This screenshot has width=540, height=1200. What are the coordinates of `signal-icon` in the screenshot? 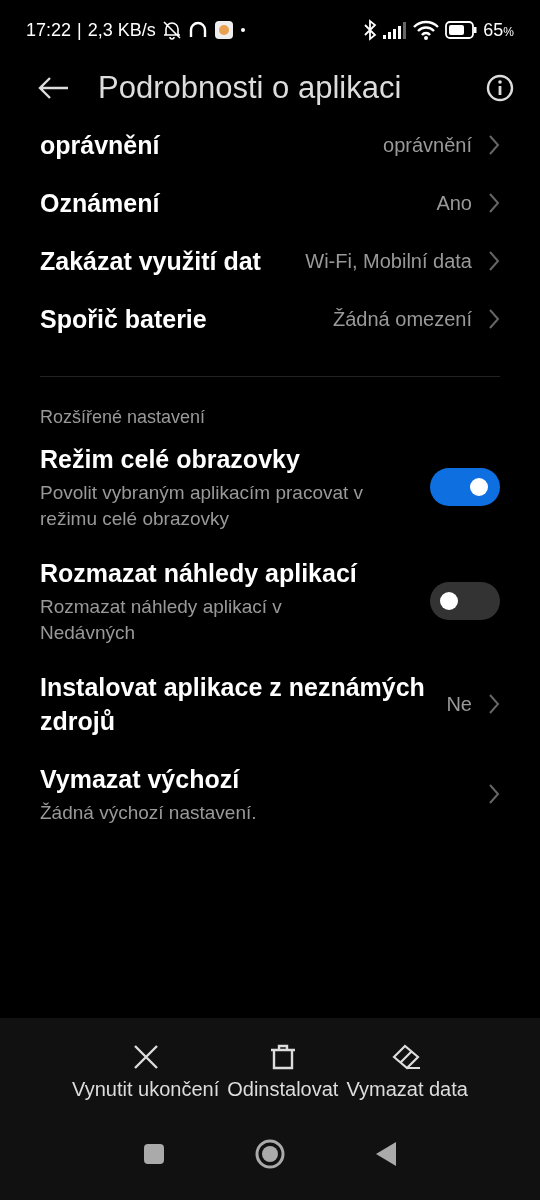 It's located at (395, 30).